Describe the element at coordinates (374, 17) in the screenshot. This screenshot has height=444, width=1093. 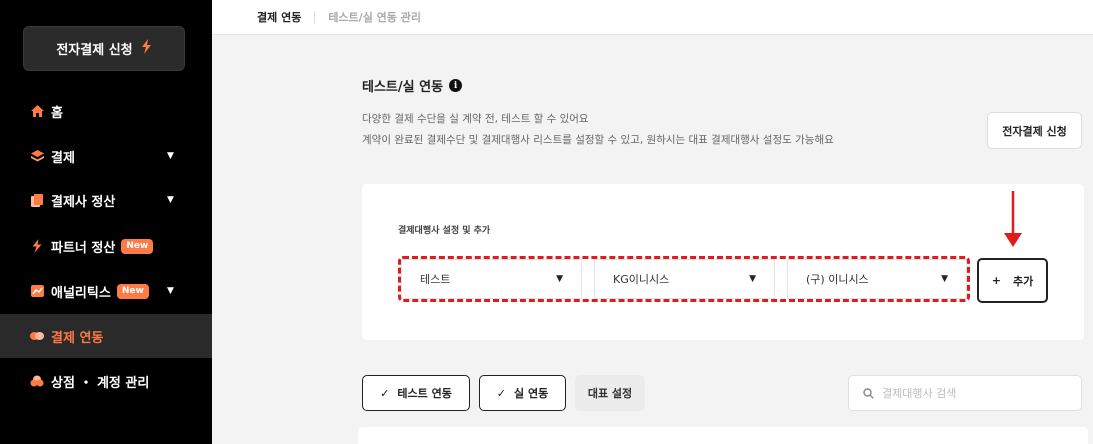
I see `tab-test-real-management: 테스트/실 연동 관리` at that location.